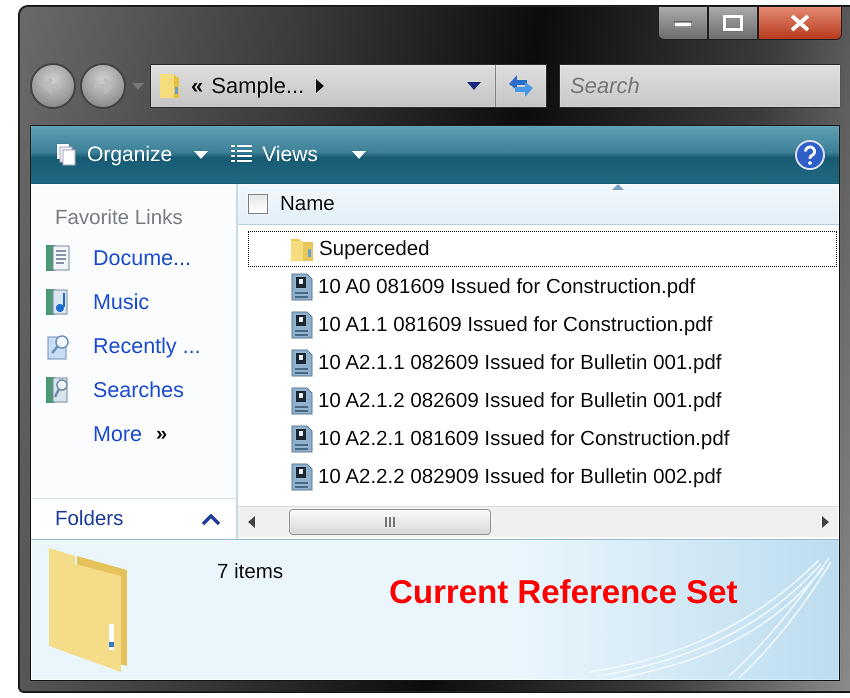  What do you see at coordinates (520, 477) in the screenshot?
I see `file-name: 10 A2.2.2 082909 Issued for Bulletin 002.pdf` at bounding box center [520, 477].